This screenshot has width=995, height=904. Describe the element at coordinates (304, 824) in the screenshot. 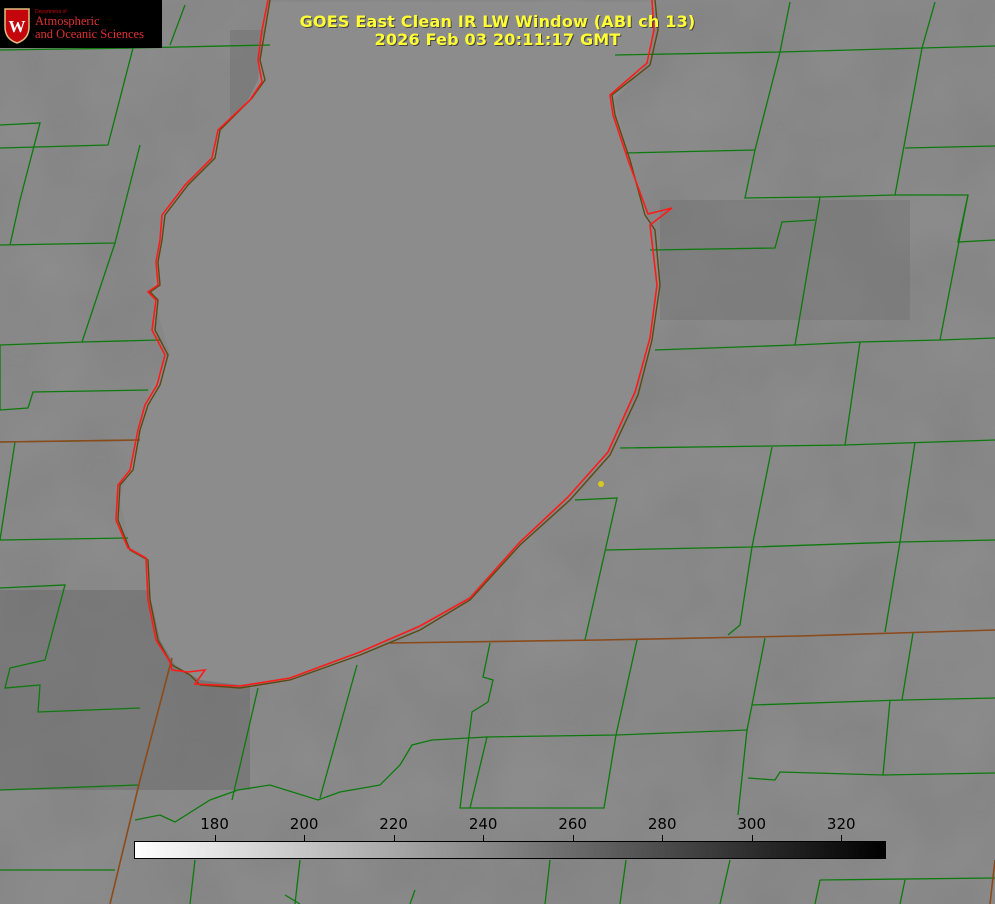

I see `colorbar-tick-label: 200` at that location.